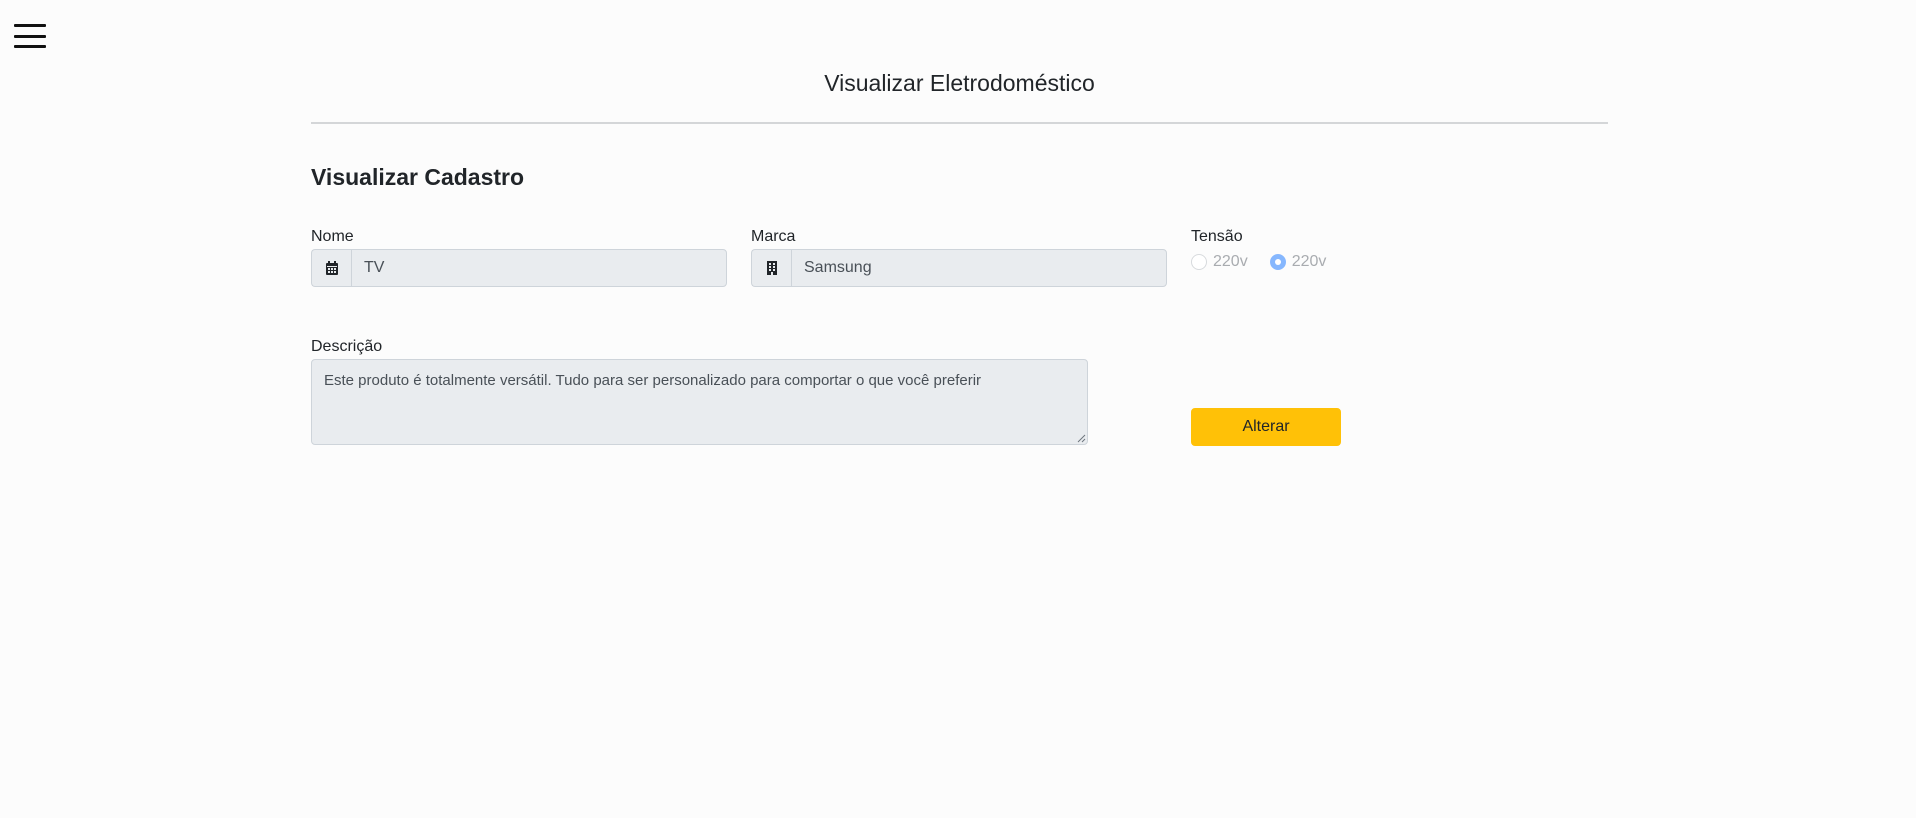 This screenshot has width=1916, height=818. Describe the element at coordinates (418, 177) in the screenshot. I see `section-title: Visualizar Cadastro` at that location.